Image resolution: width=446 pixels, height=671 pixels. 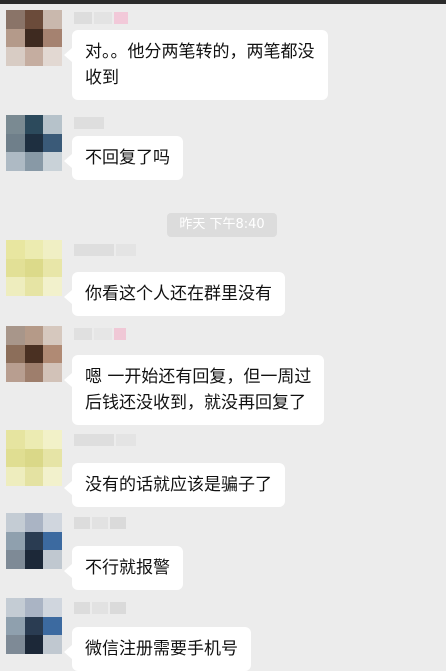 What do you see at coordinates (223, 2) in the screenshot?
I see `status-bar` at bounding box center [223, 2].